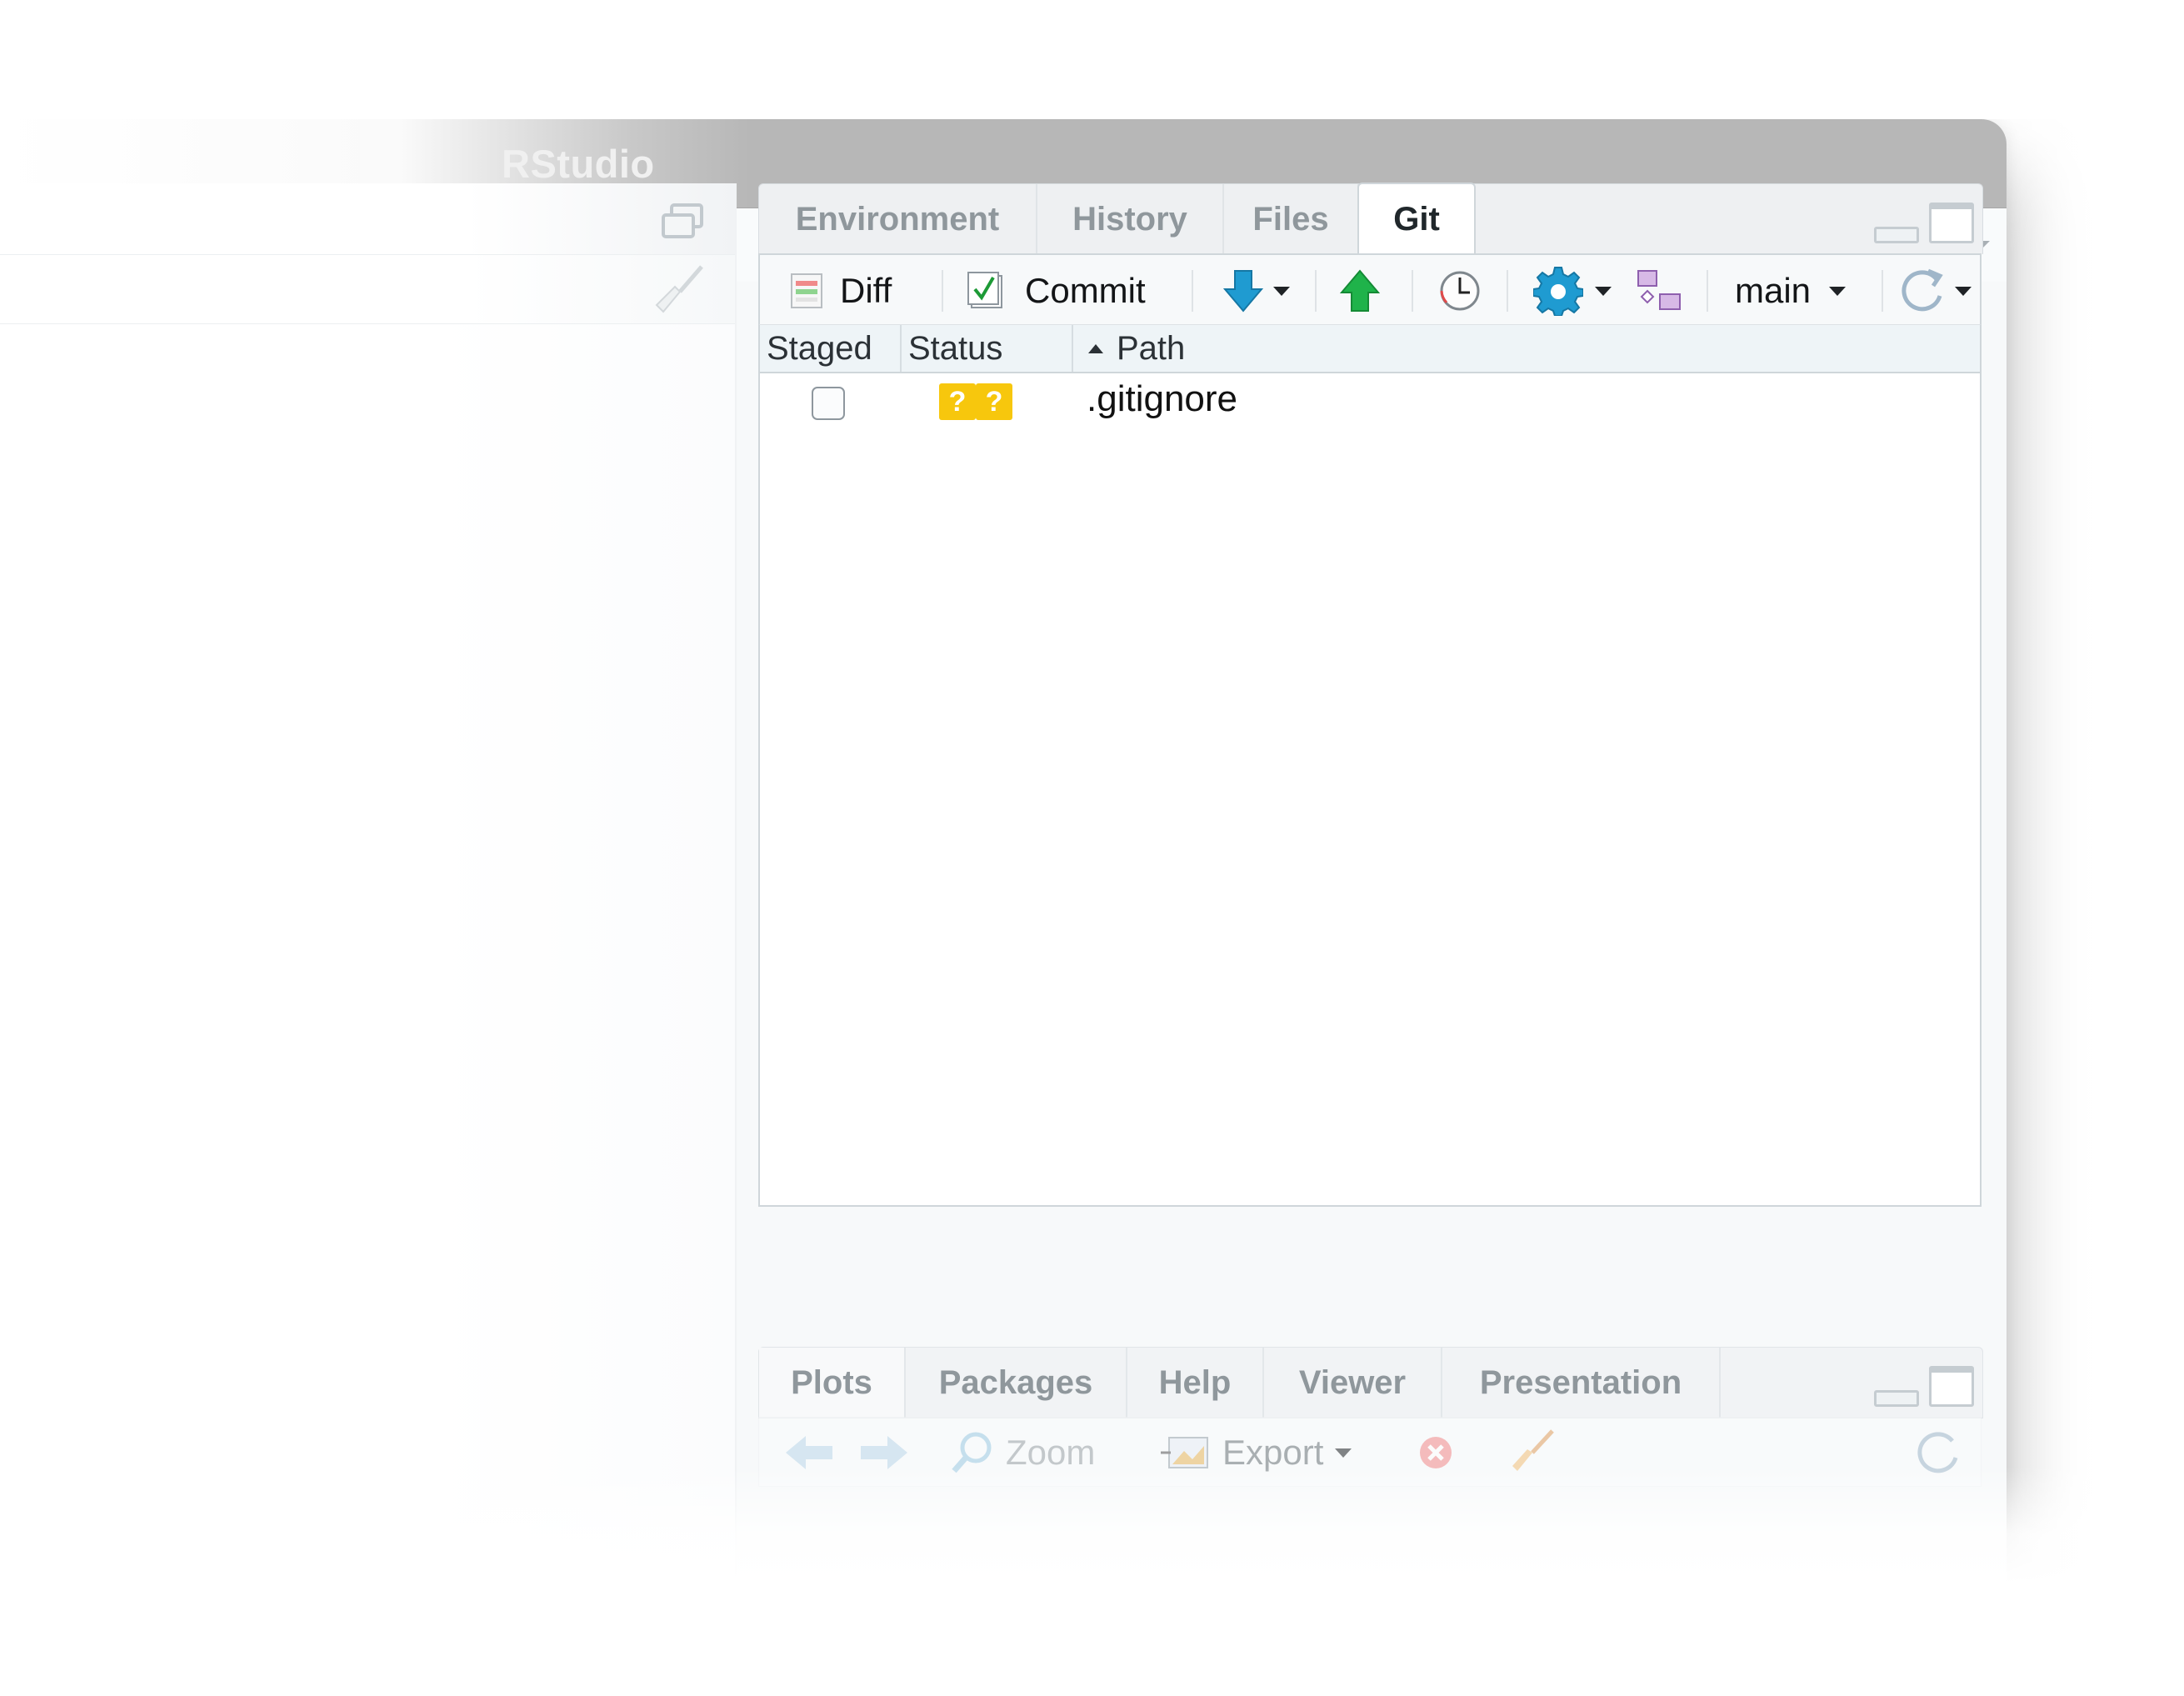  What do you see at coordinates (1291, 219) in the screenshot?
I see `tab-files: Files` at bounding box center [1291, 219].